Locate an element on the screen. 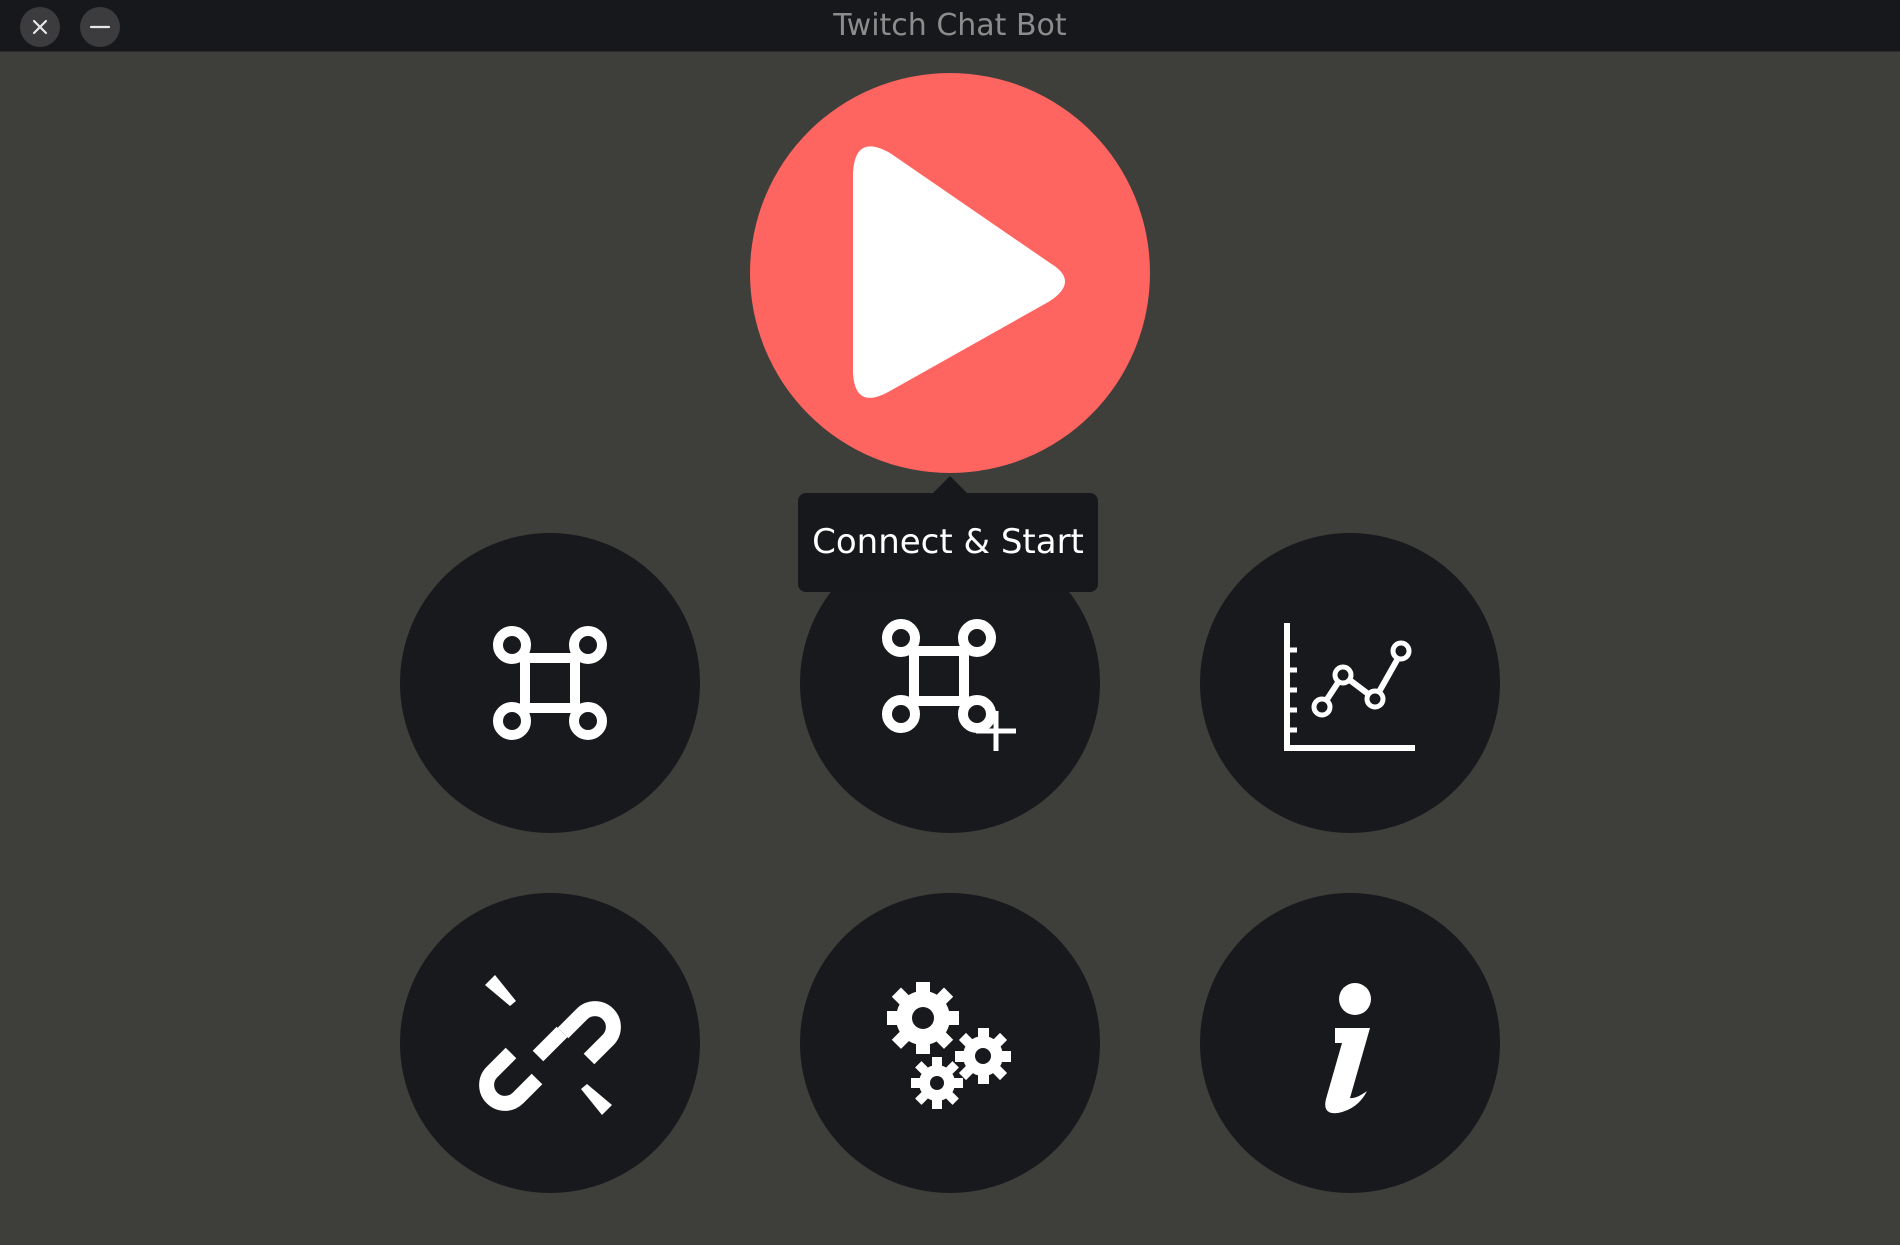 This screenshot has height=1245, width=1900. gears-icon is located at coordinates (949, 1045).